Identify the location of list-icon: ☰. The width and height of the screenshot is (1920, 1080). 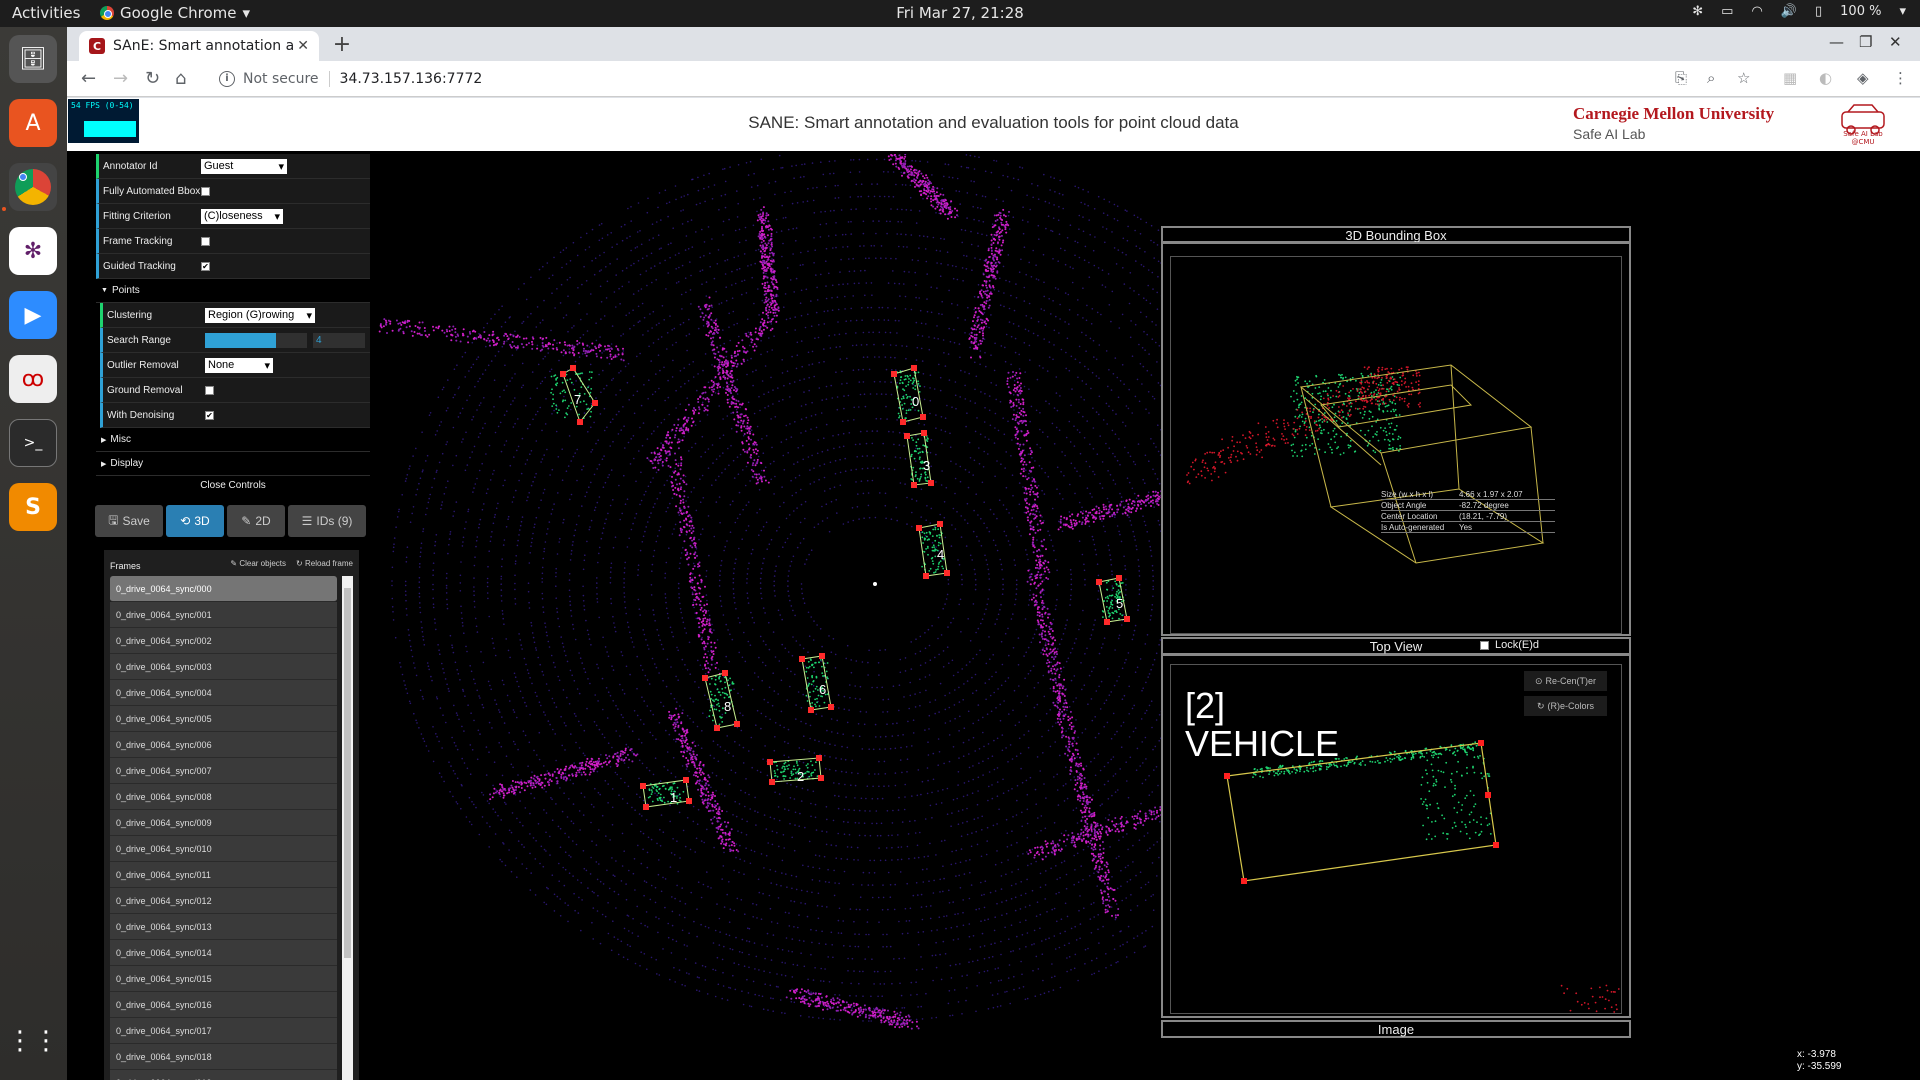
(307, 521).